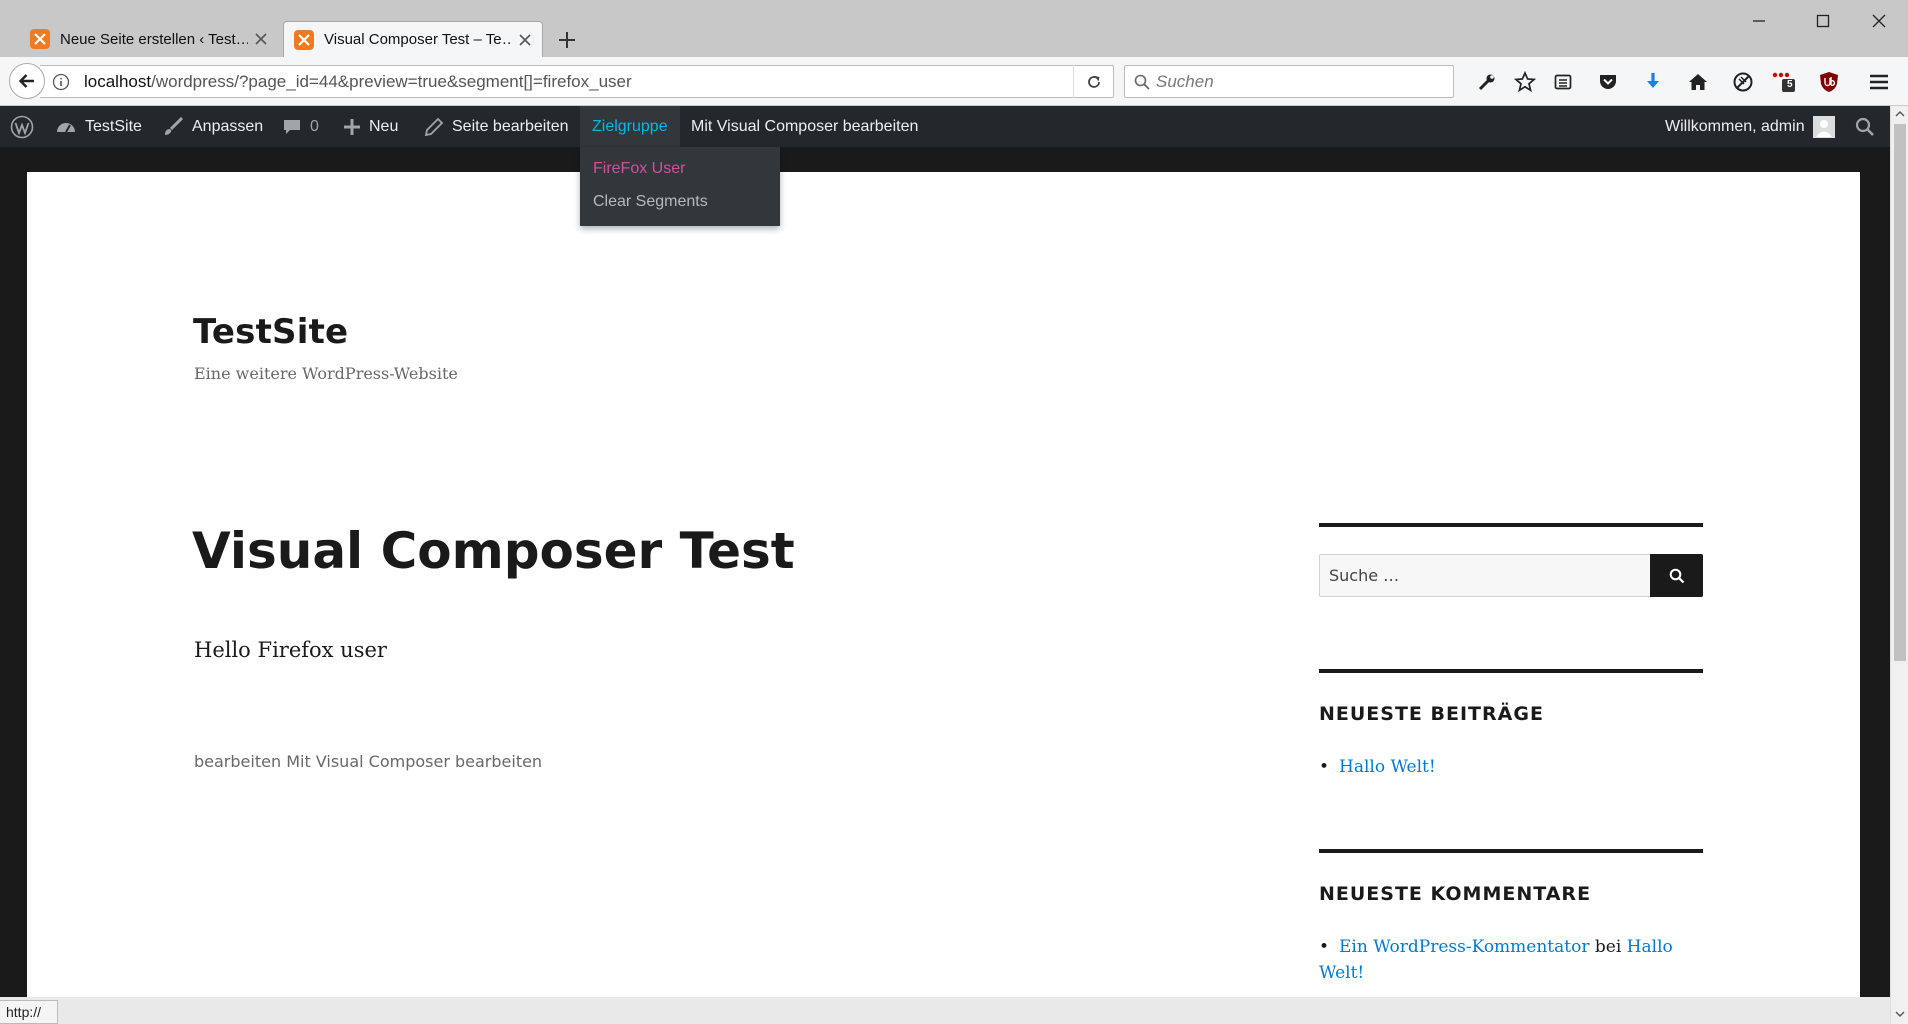  What do you see at coordinates (1743, 82) in the screenshot?
I see `tracking-protection-icon` at bounding box center [1743, 82].